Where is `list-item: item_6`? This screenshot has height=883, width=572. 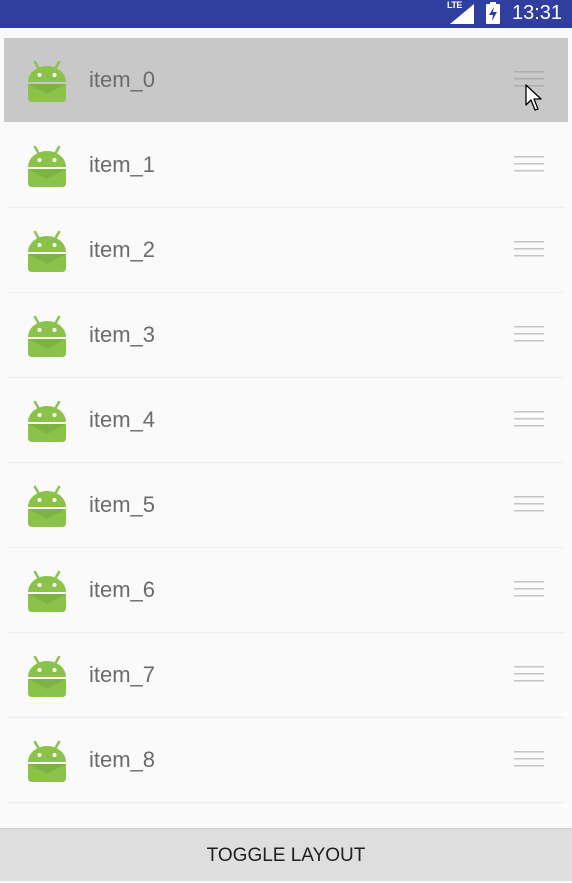
list-item: item_6 is located at coordinates (286, 590).